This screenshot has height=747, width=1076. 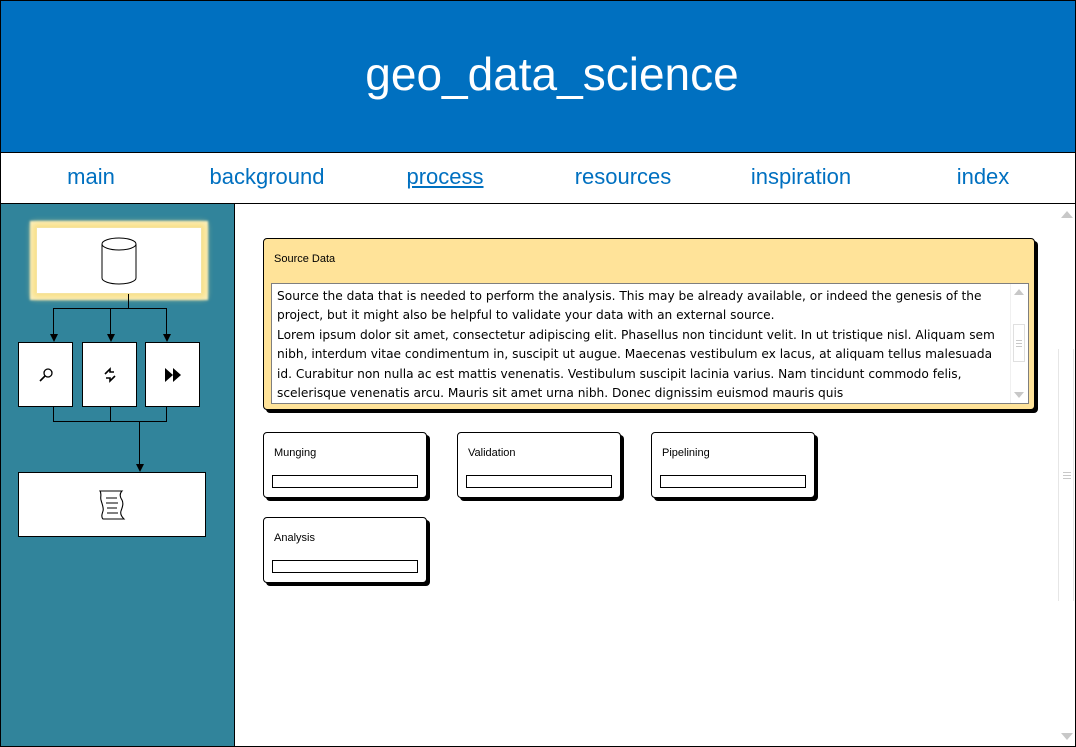 I want to click on card-title: Analysis, so click(x=294, y=538).